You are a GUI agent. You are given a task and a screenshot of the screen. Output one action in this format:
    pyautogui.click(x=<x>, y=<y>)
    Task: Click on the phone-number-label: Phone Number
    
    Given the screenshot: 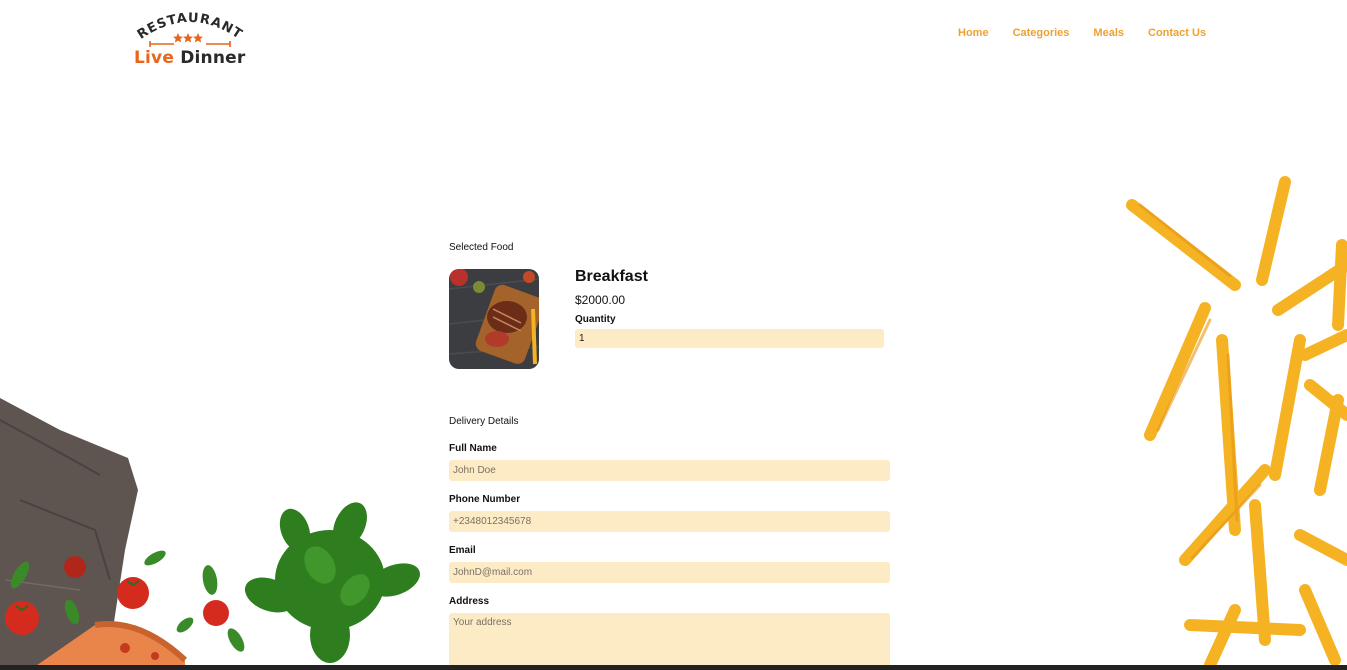 What is the action you would take?
    pyautogui.click(x=485, y=499)
    